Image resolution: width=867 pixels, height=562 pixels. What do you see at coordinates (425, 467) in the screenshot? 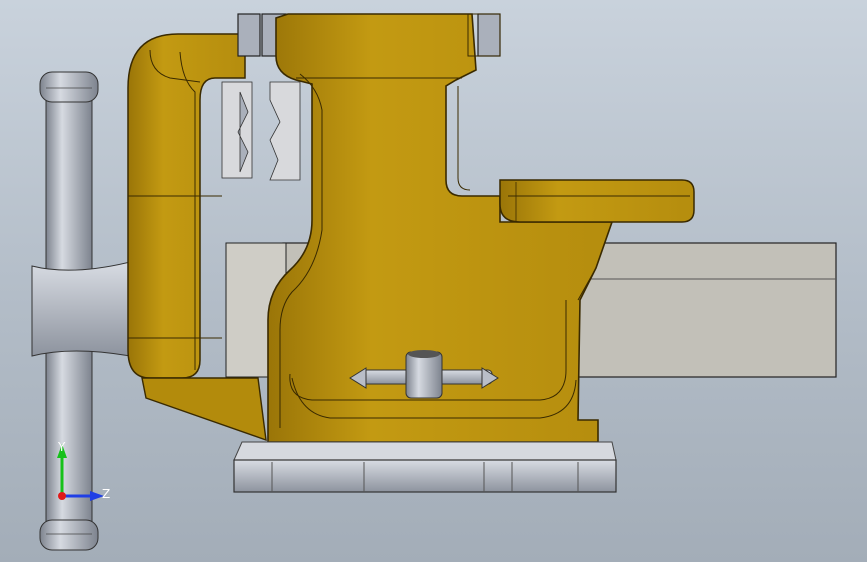
I see `swivel-base` at bounding box center [425, 467].